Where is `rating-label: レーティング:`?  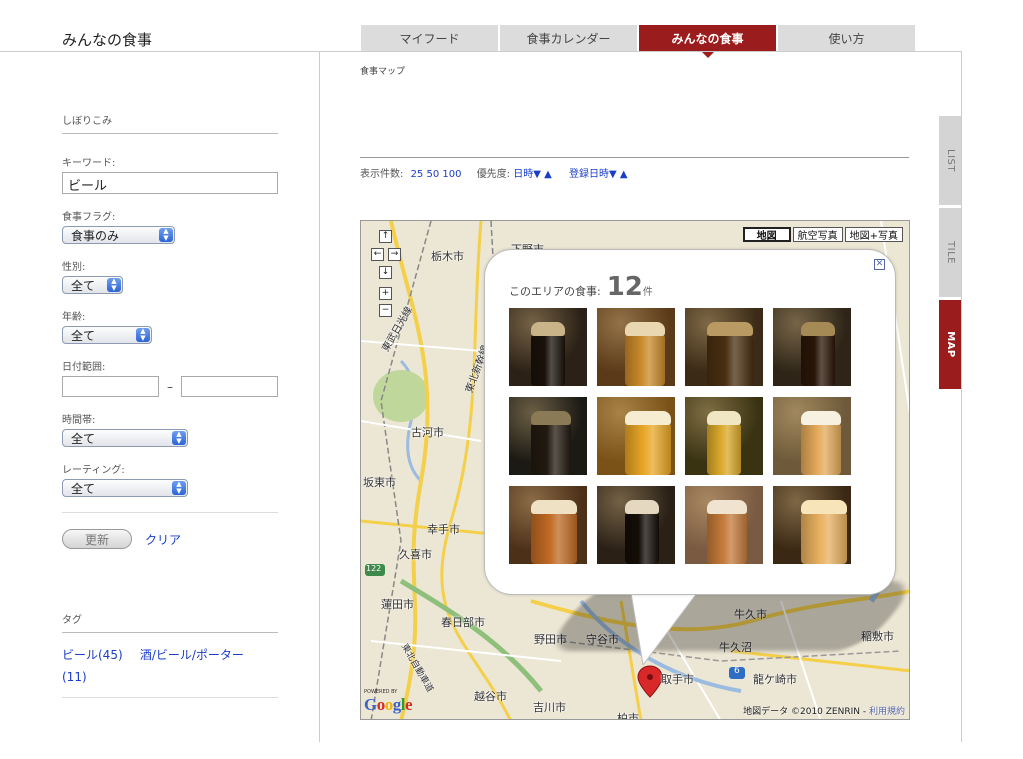
rating-label: レーティング: is located at coordinates (93, 470).